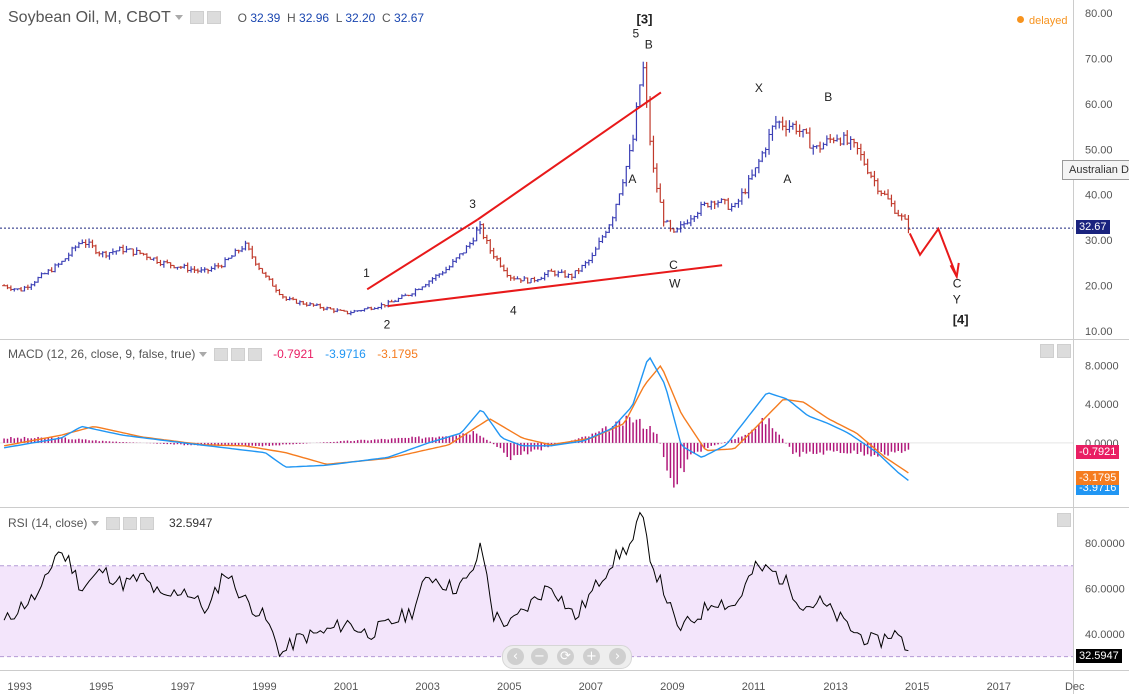 The image size is (1129, 694). What do you see at coordinates (1095, 170) in the screenshot?
I see `symbol-tooltip: Australian D` at bounding box center [1095, 170].